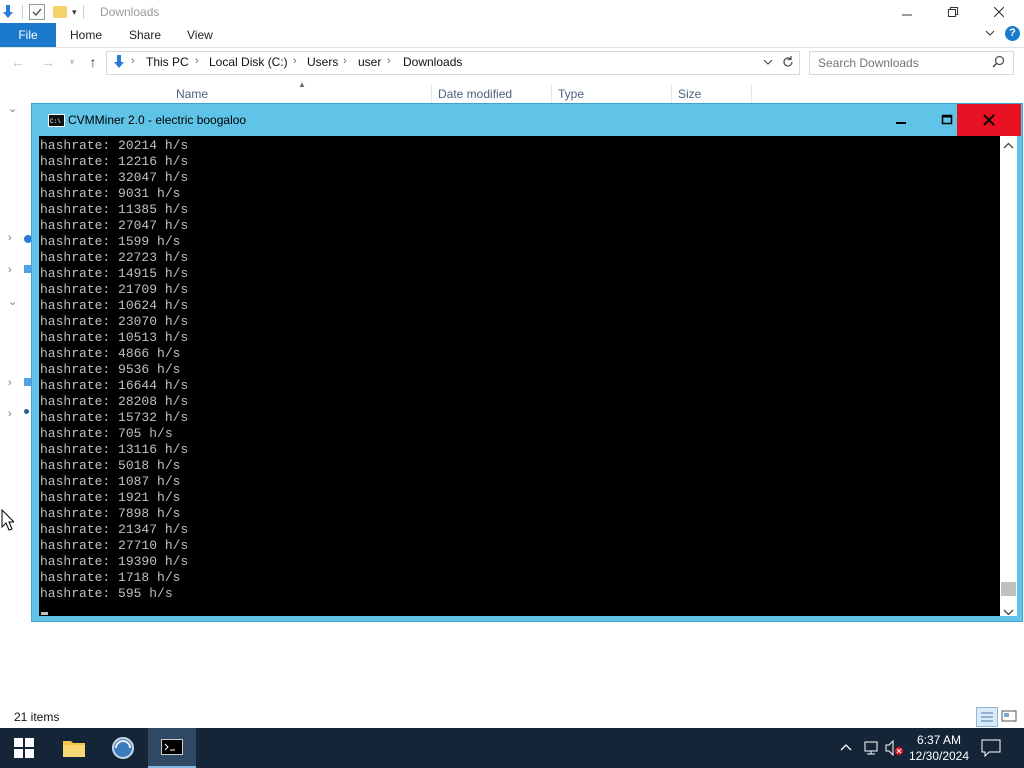 Image resolution: width=1024 pixels, height=768 pixels. I want to click on search-icon, so click(998, 63).